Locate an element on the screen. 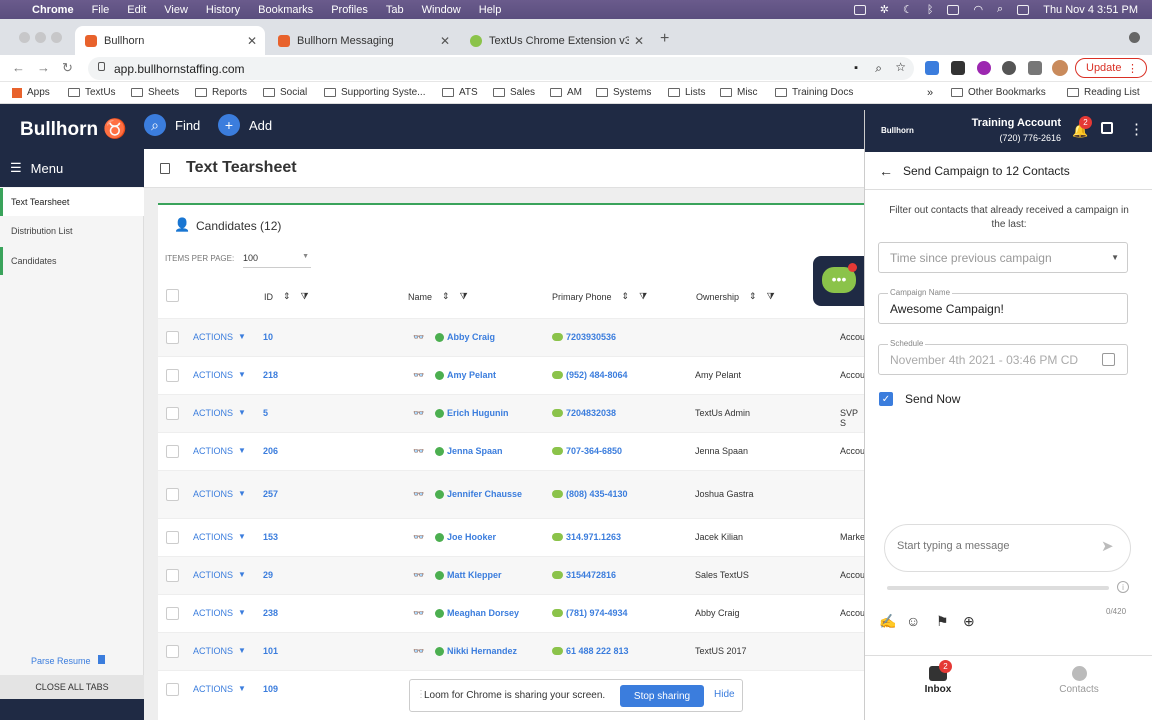 This screenshot has width=1152, height=720. schedule-field: Schedule November 4th 2021 - 03:46 PM CD is located at coordinates (1003, 357).